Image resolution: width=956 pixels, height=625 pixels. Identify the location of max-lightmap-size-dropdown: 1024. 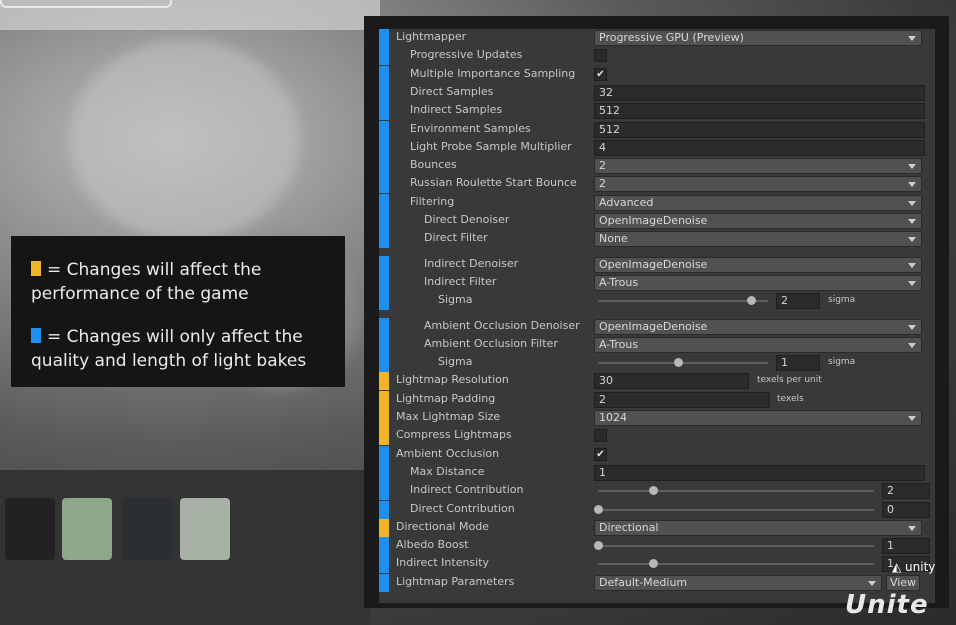
(758, 418).